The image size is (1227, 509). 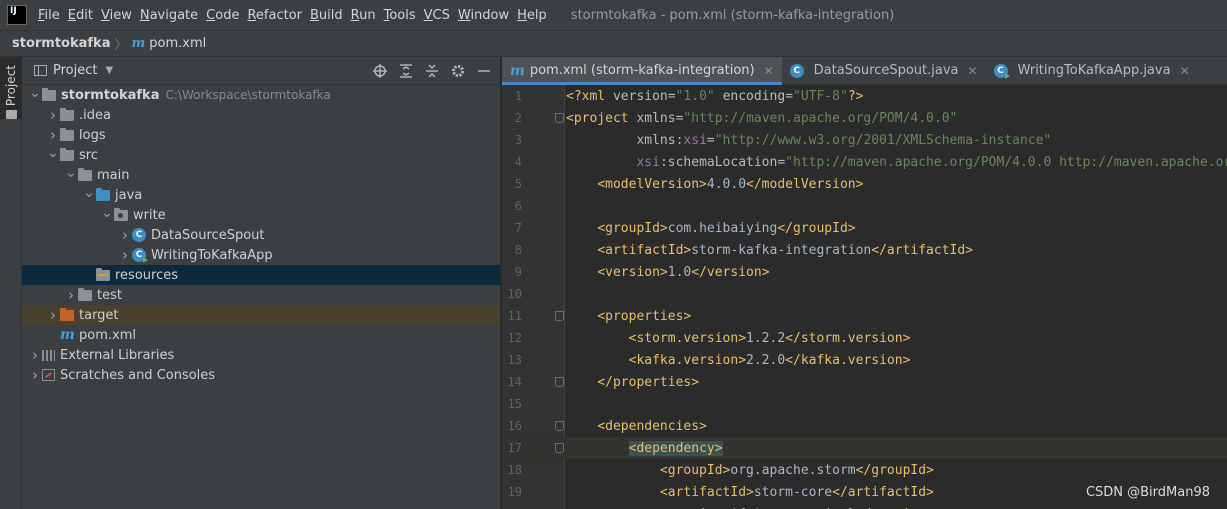 What do you see at coordinates (484, 71) in the screenshot?
I see `minimize-icon` at bounding box center [484, 71].